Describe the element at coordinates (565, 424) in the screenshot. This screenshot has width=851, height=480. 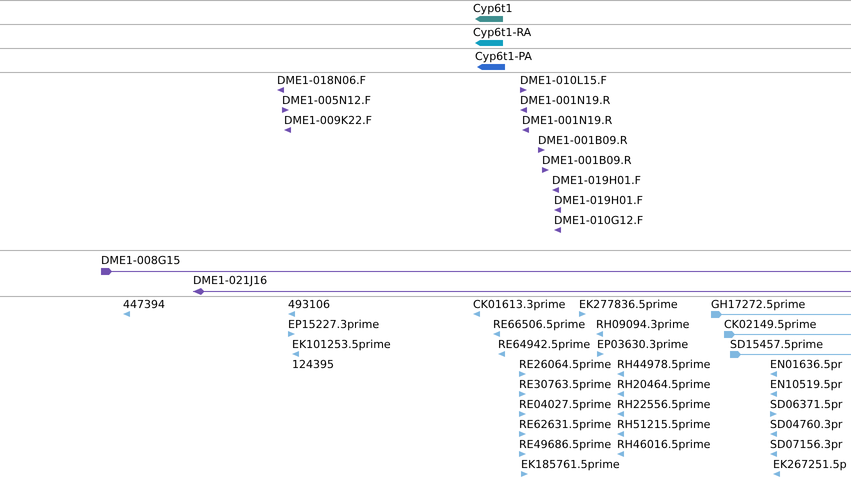
I see `feature-label: RE62631.5prime` at that location.